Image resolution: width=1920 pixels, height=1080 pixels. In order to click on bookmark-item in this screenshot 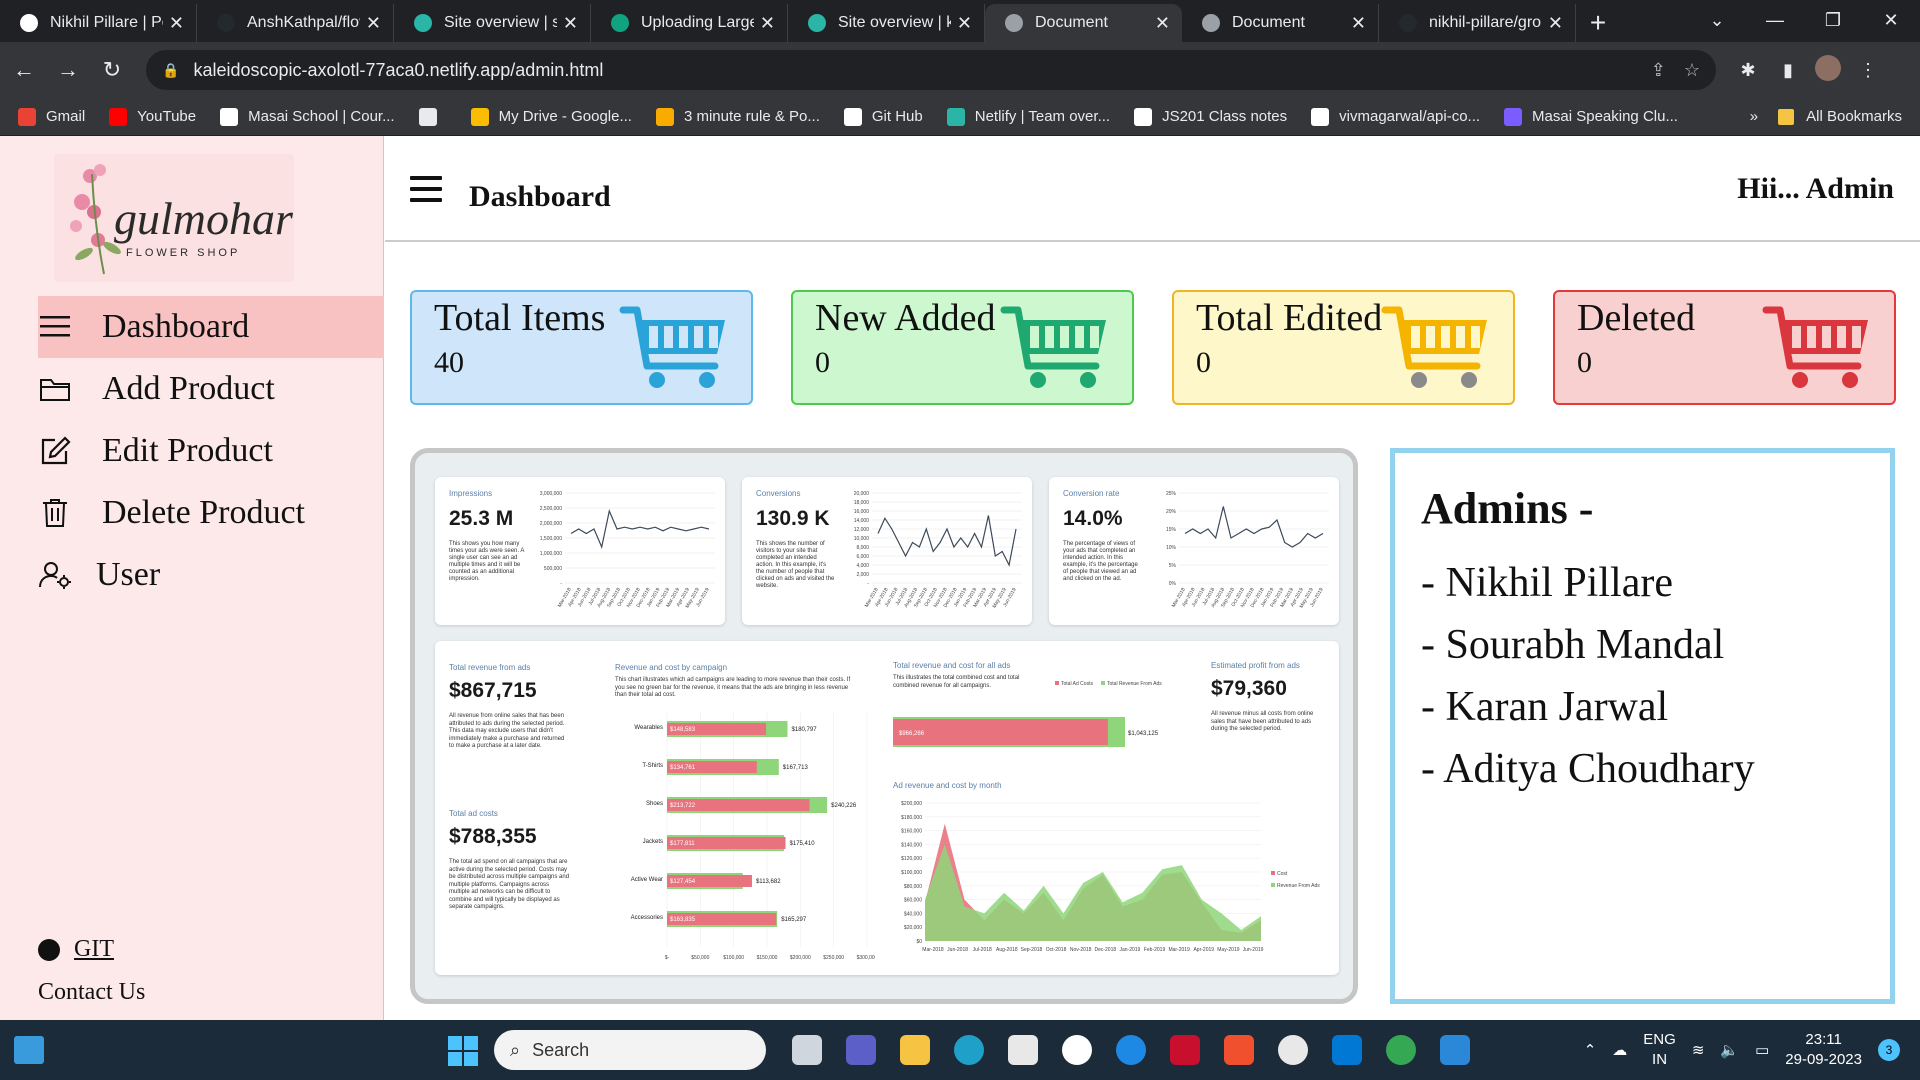, I will do `click(432, 116)`.